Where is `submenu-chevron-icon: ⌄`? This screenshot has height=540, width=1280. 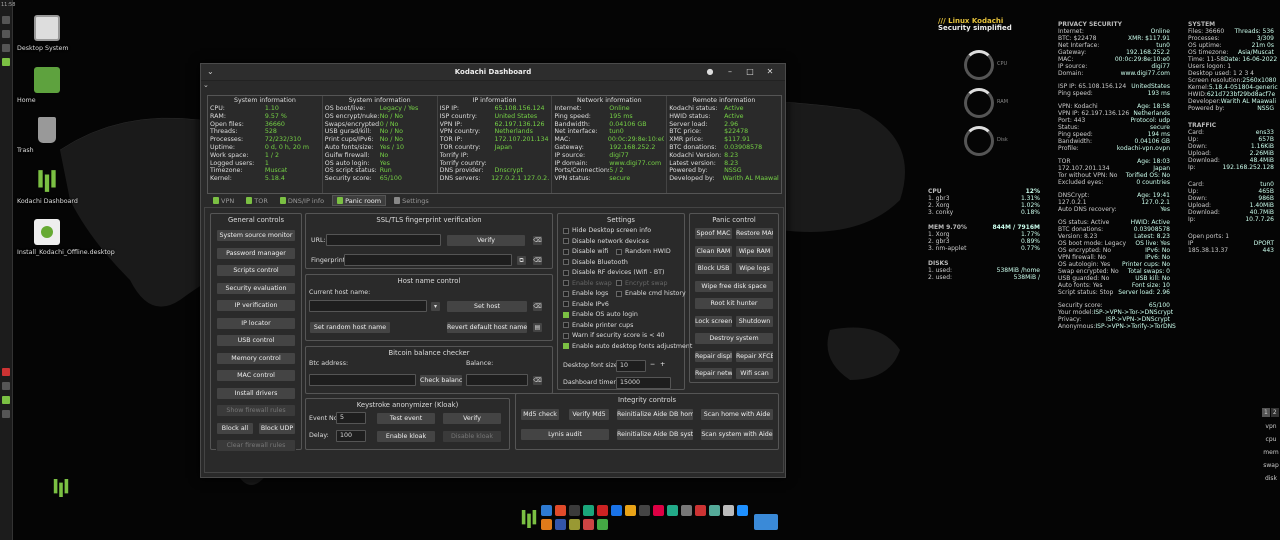 submenu-chevron-icon: ⌄ is located at coordinates (493, 86).